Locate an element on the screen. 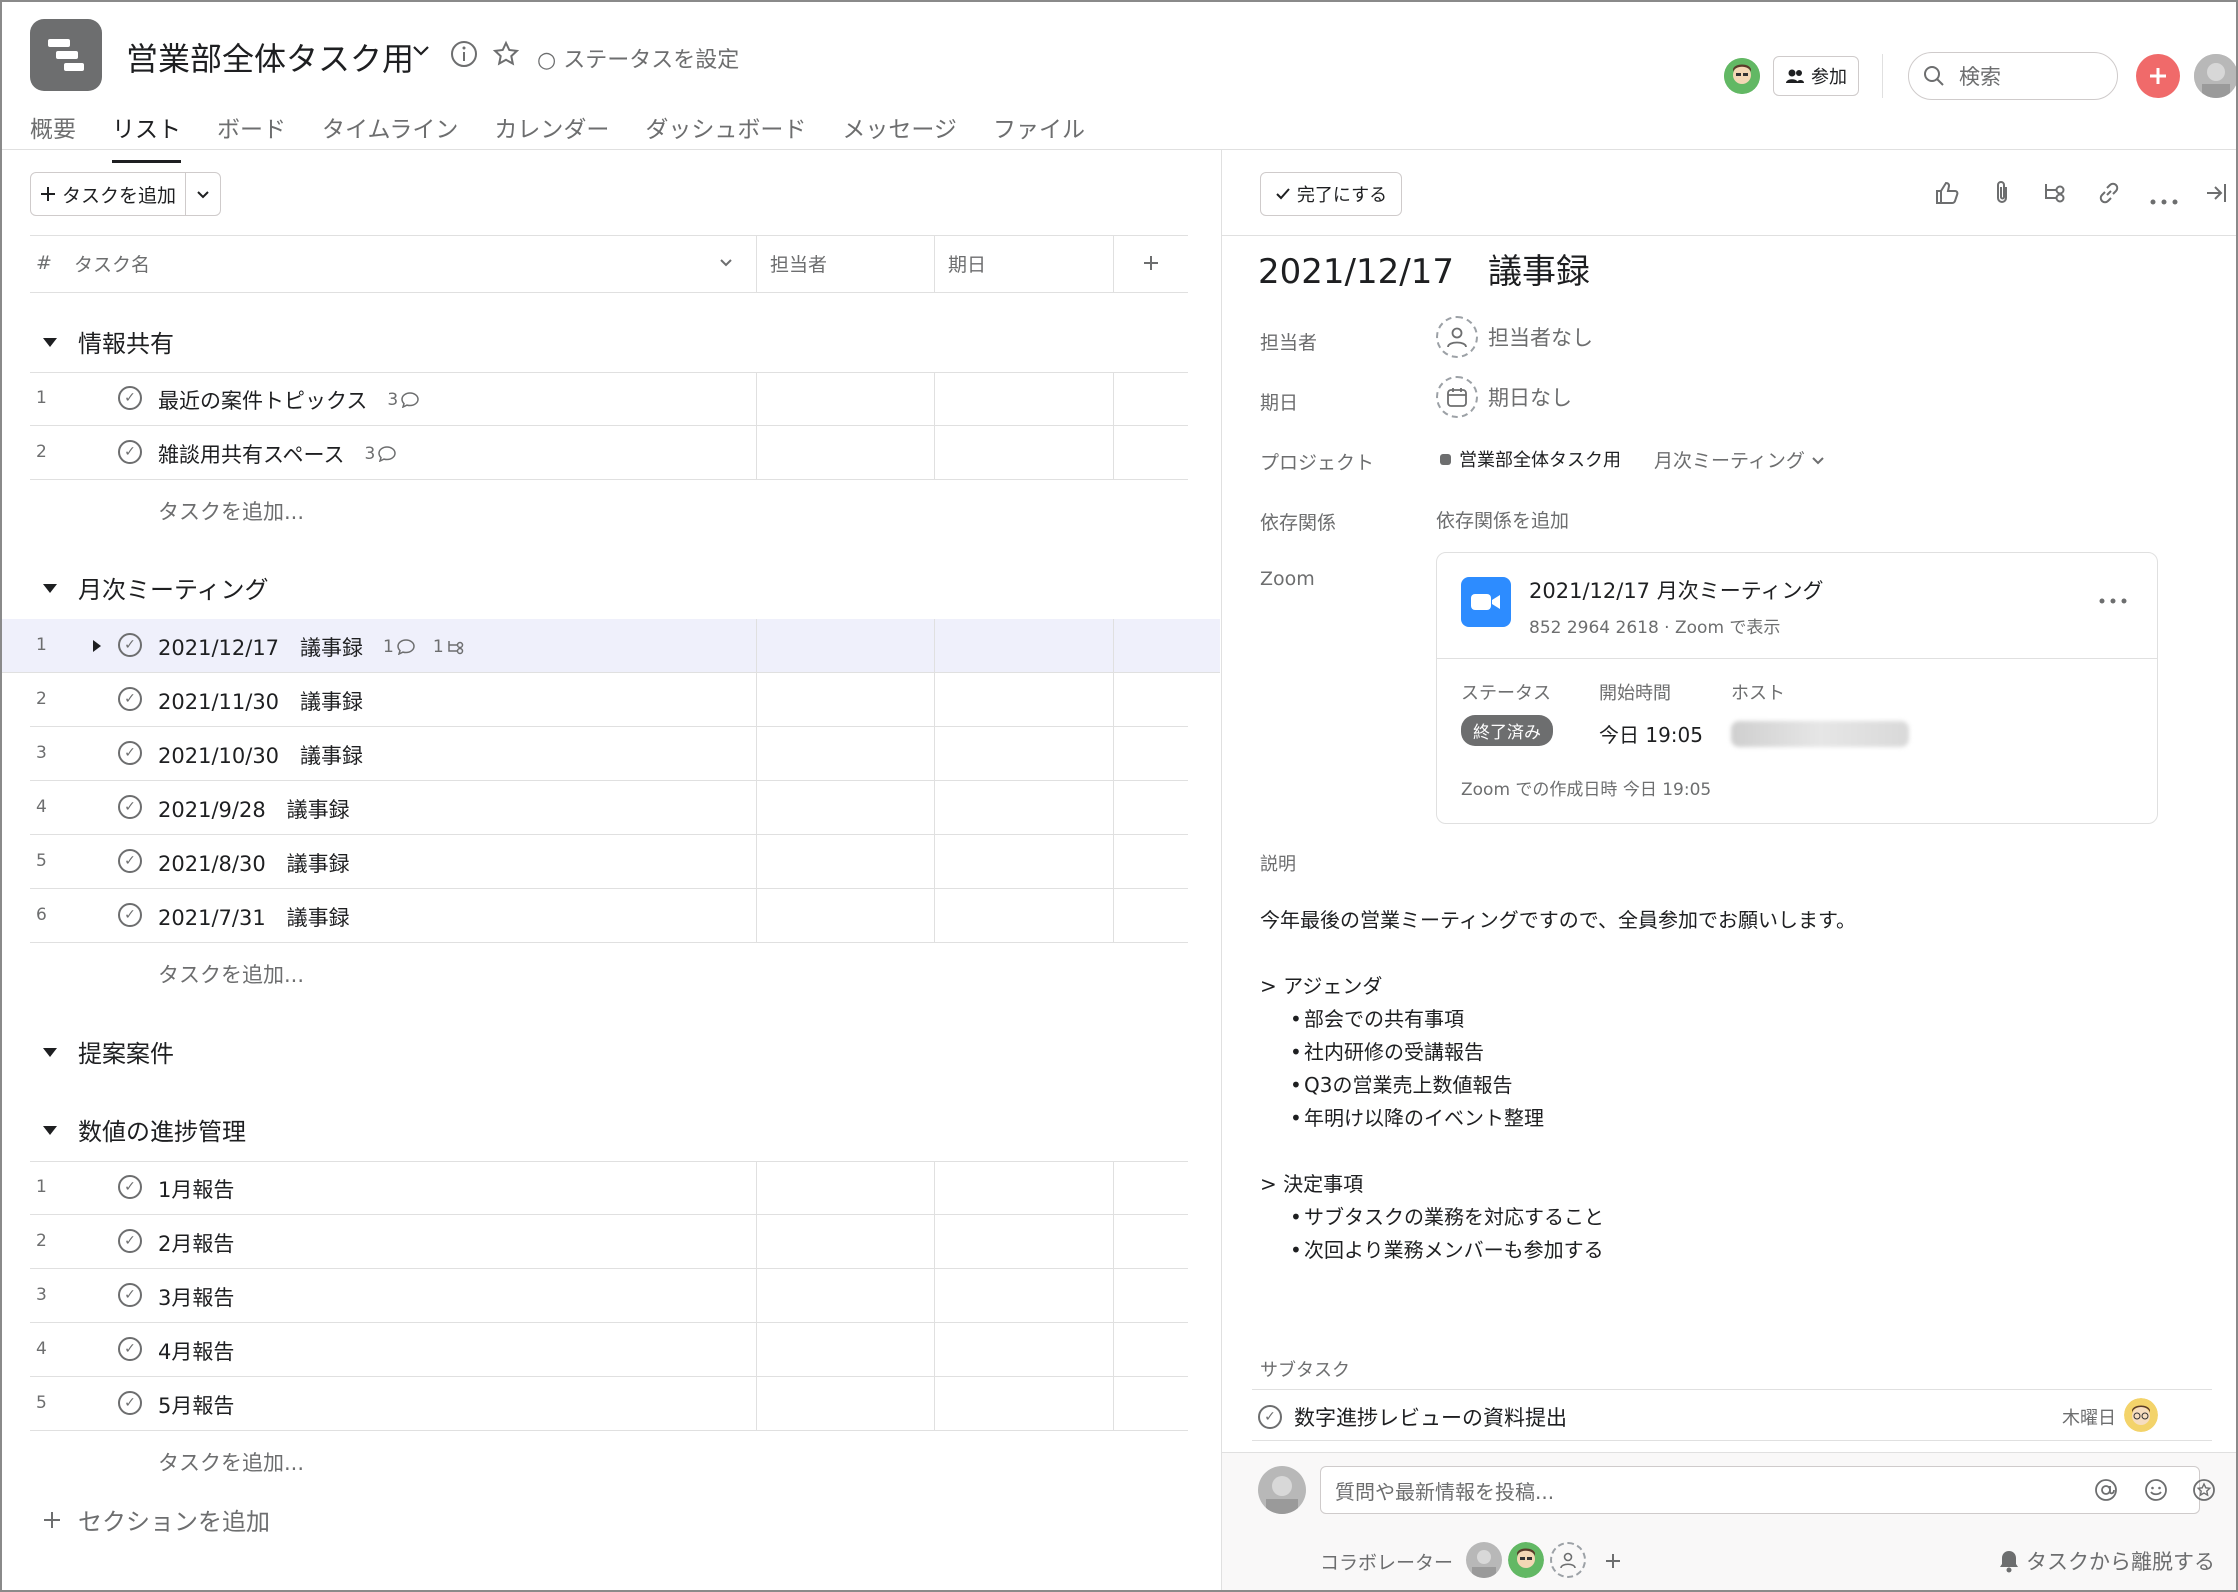 Image resolution: width=2238 pixels, height=1592 pixels. section-name: 提案案件 is located at coordinates (126, 1051).